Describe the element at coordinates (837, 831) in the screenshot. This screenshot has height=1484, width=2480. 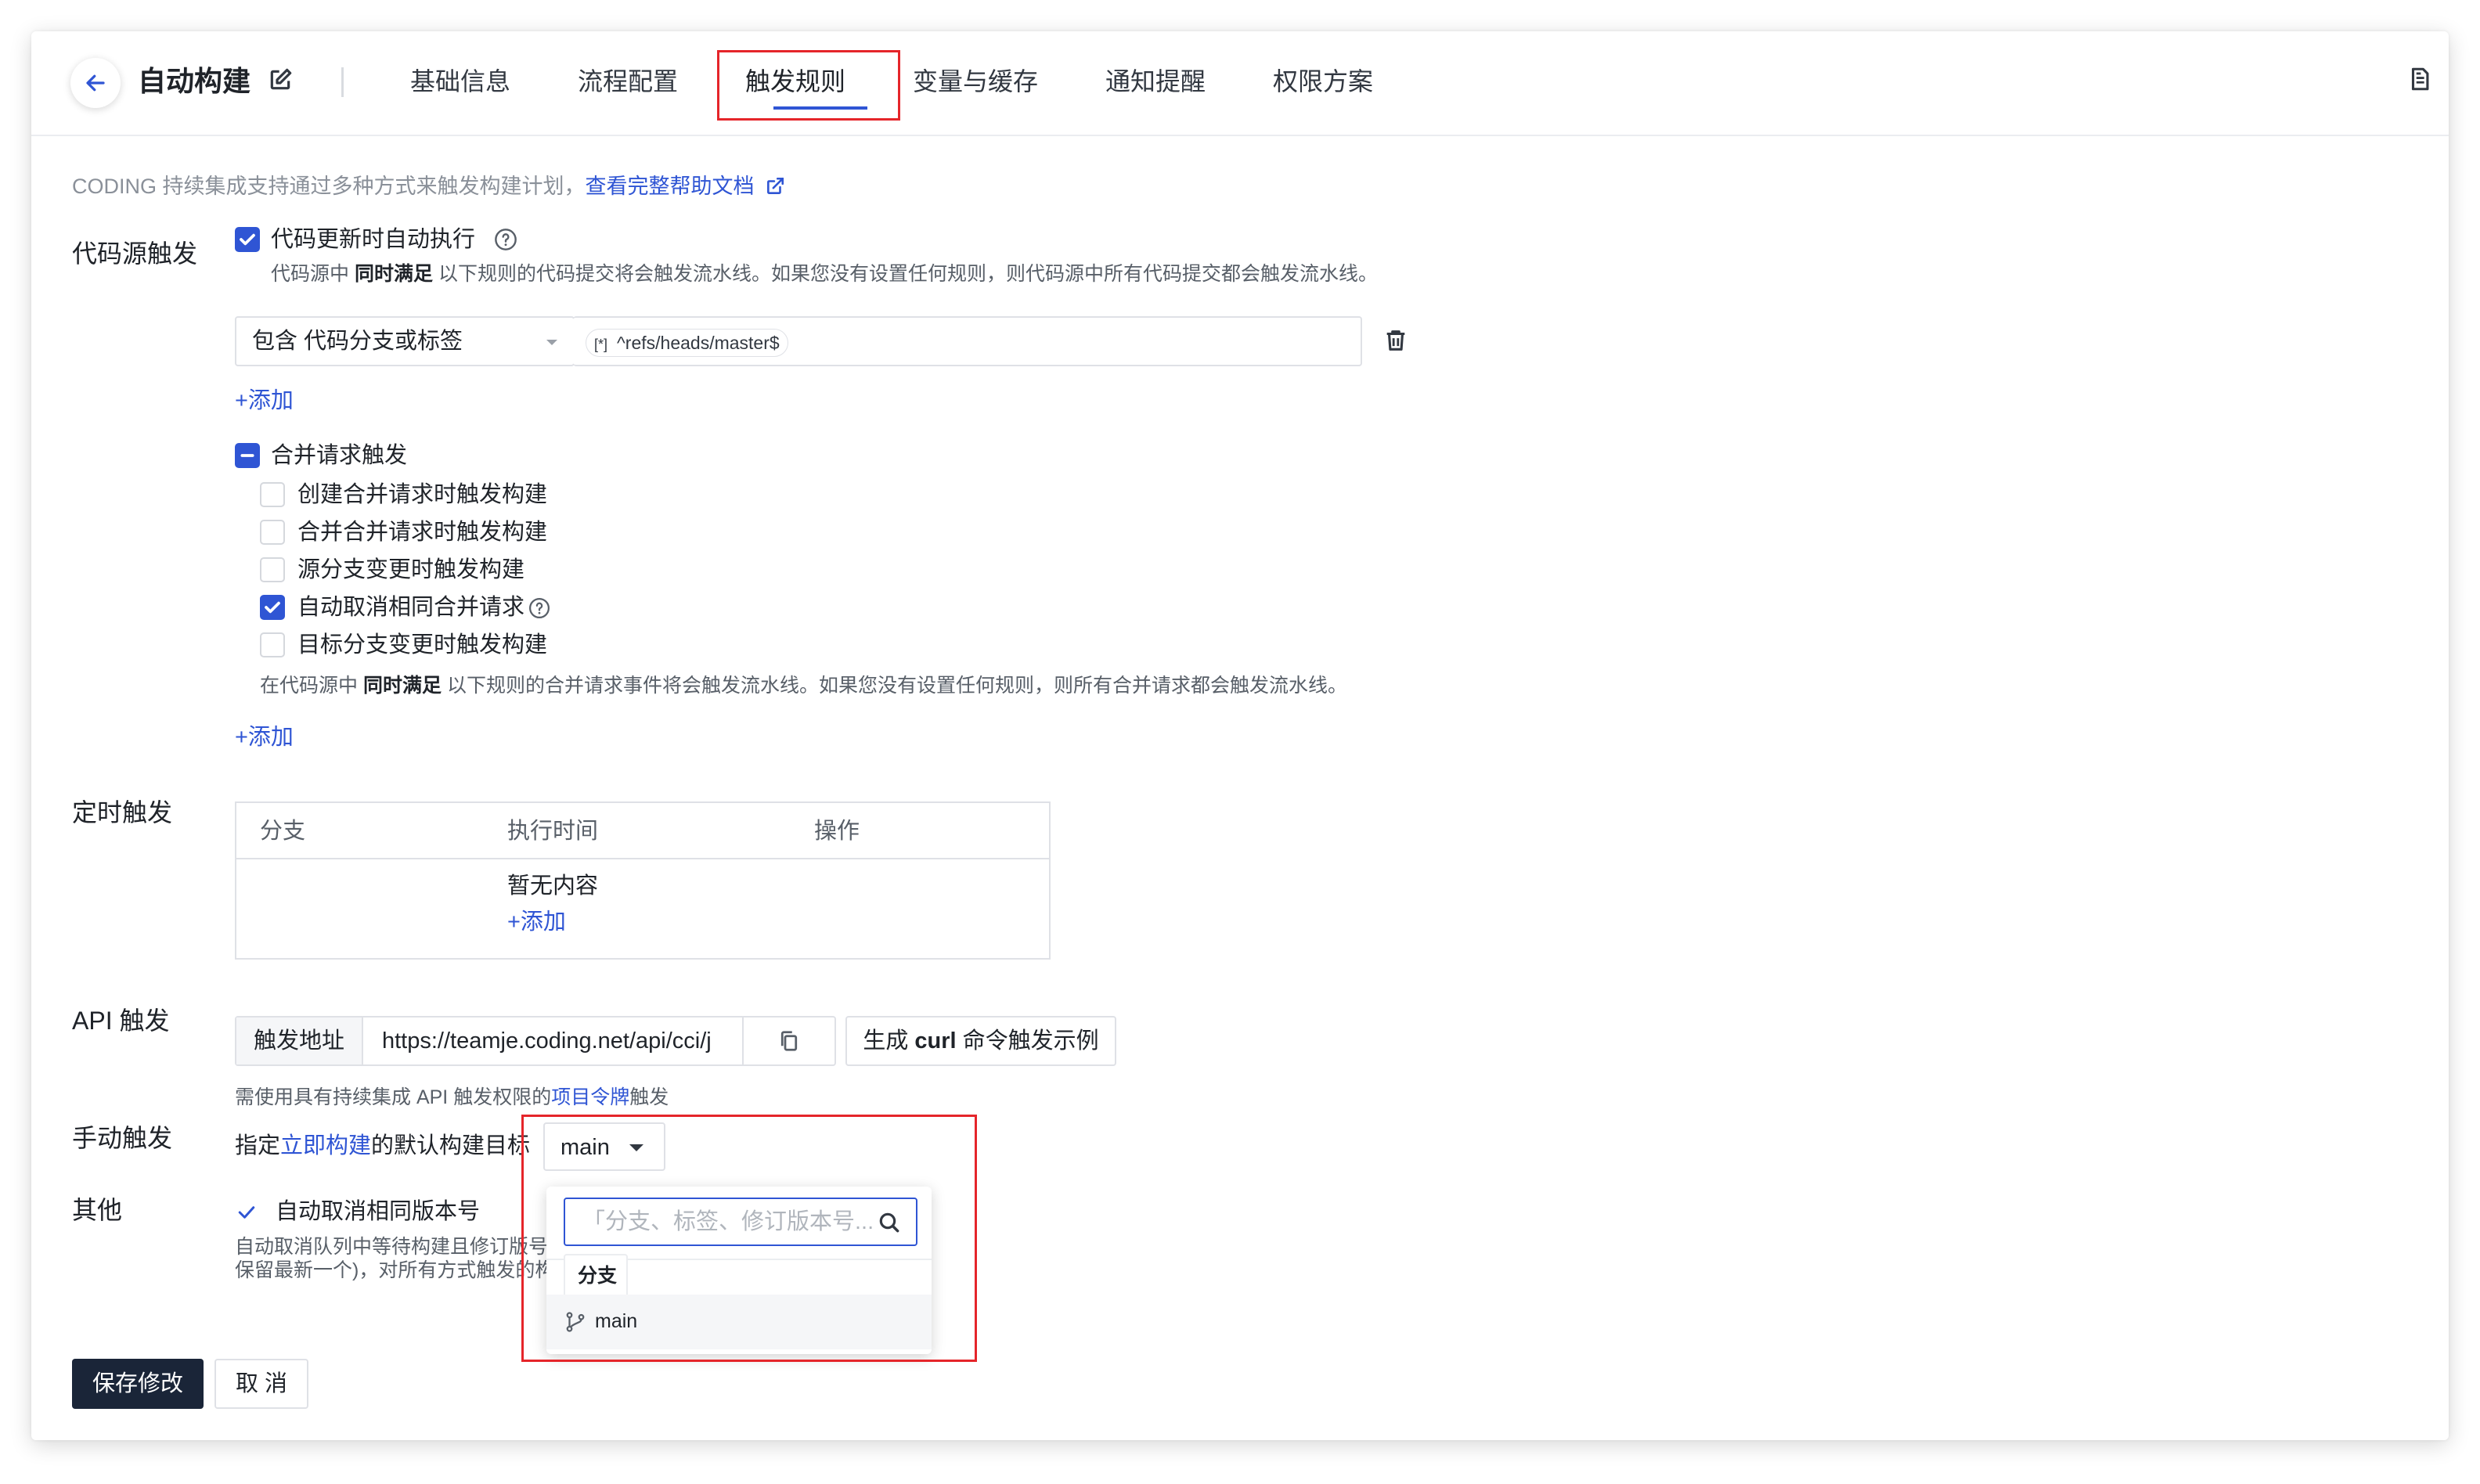
I see `column-actions: 操作` at that location.